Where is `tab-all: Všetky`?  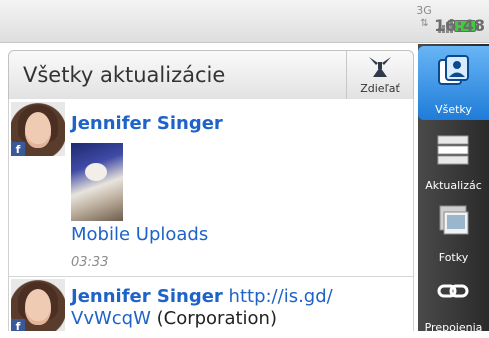
tab-all: Všetky is located at coordinates (453, 83).